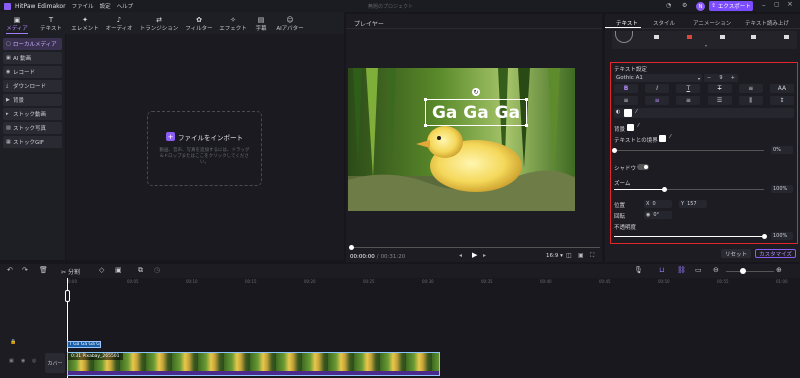 This screenshot has height=378, width=800. I want to click on shadow-toggle, so click(643, 167).